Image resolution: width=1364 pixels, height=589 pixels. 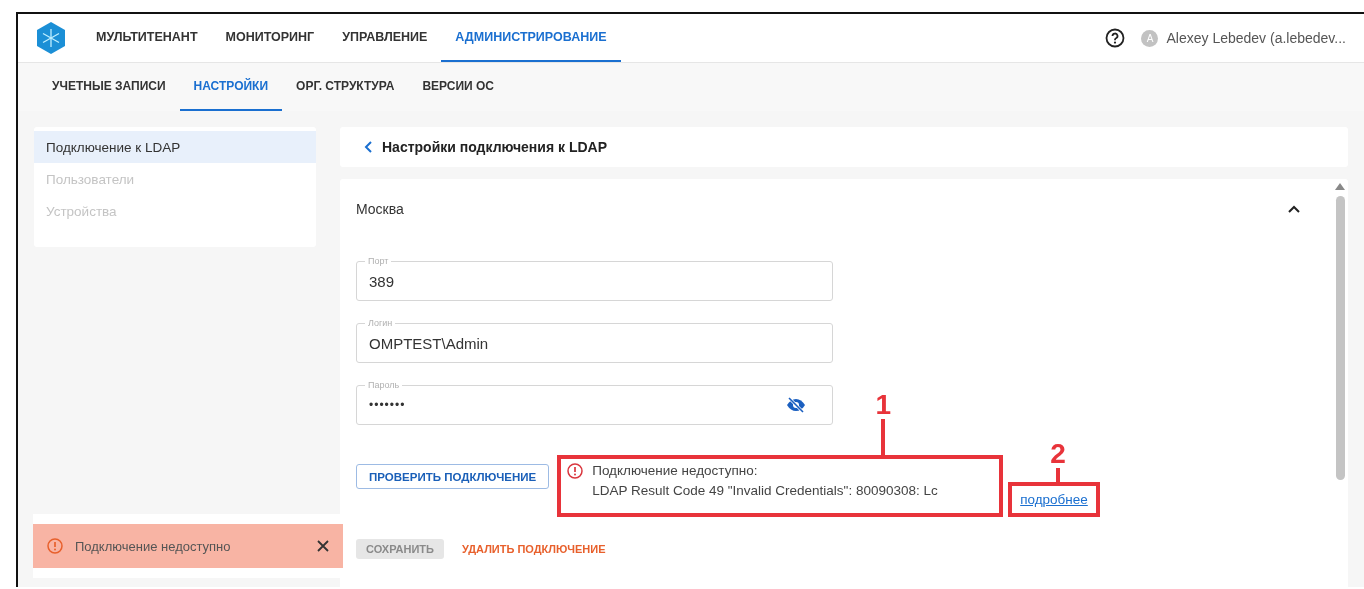 I want to click on field-label: Порт, so click(x=378, y=261).